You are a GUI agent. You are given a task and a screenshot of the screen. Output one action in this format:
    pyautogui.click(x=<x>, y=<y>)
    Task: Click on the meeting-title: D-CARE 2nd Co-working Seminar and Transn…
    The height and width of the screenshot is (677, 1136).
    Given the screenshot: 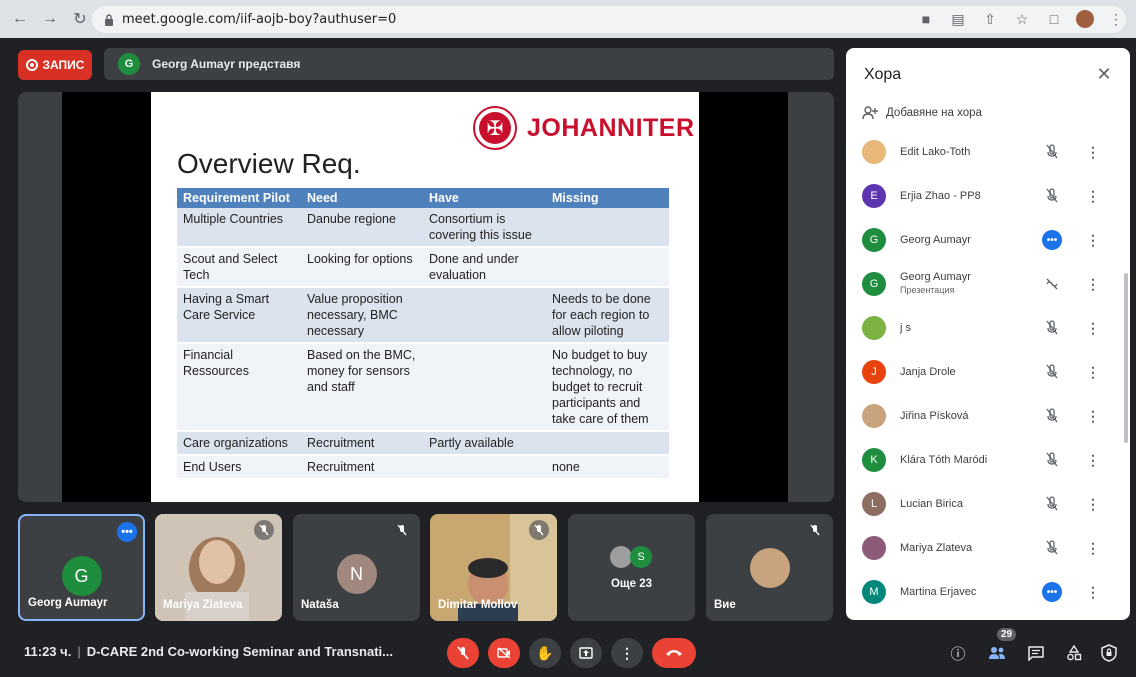 What is the action you would take?
    pyautogui.click(x=239, y=651)
    